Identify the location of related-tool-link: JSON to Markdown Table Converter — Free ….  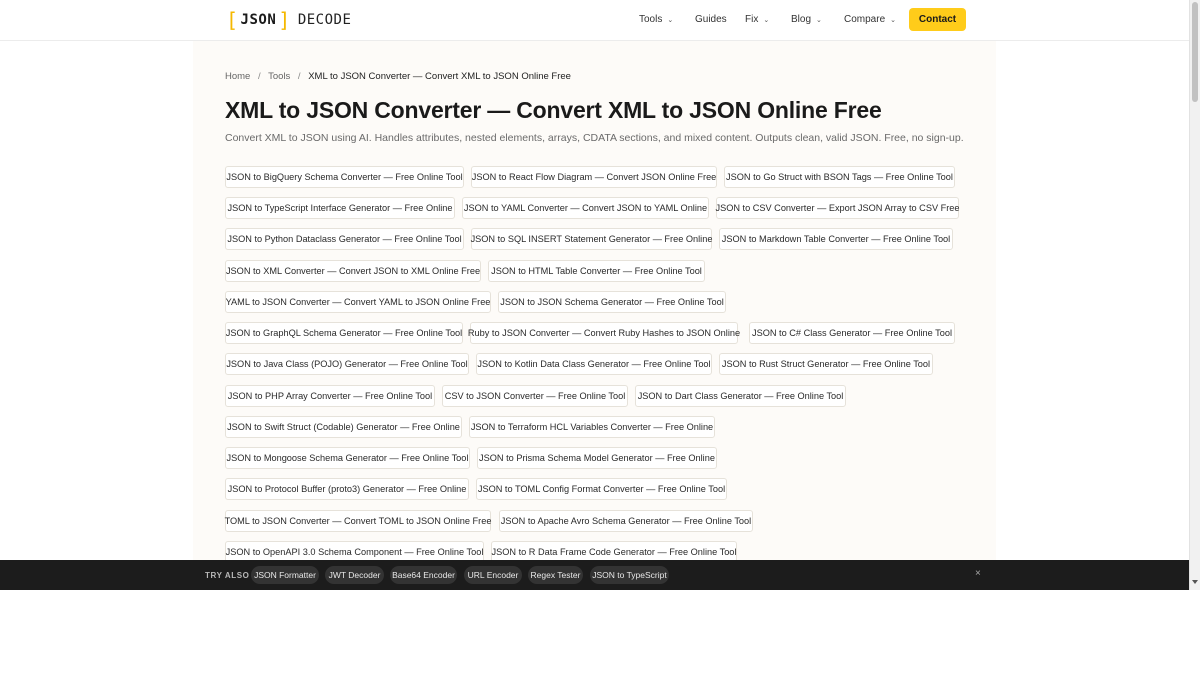
(836, 239).